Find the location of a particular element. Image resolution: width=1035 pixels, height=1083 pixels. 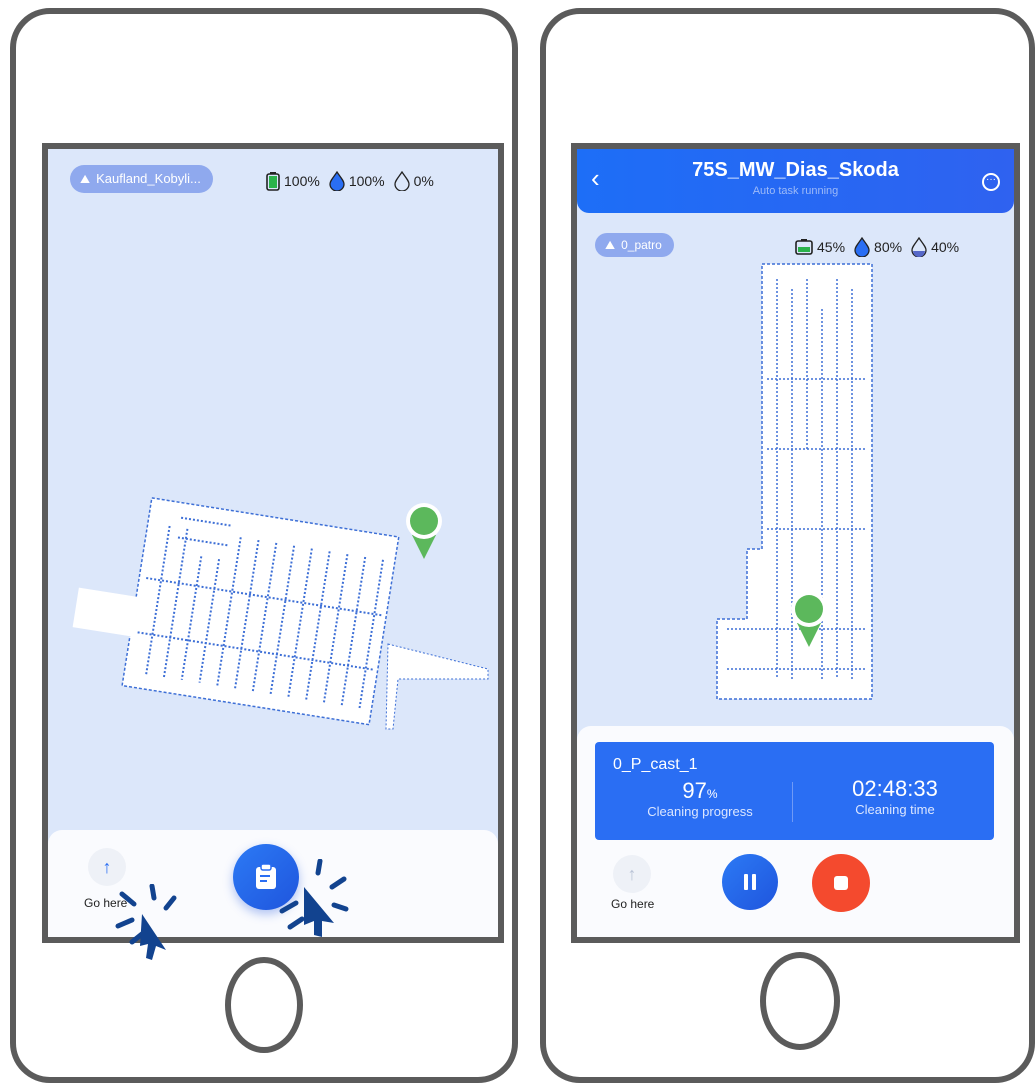

pause-button is located at coordinates (750, 882).